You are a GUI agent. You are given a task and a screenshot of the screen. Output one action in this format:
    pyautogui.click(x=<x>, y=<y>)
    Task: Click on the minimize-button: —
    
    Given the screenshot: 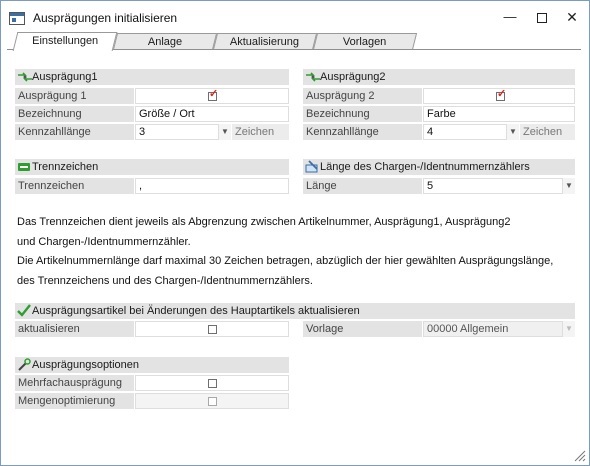 What is the action you would take?
    pyautogui.click(x=510, y=17)
    